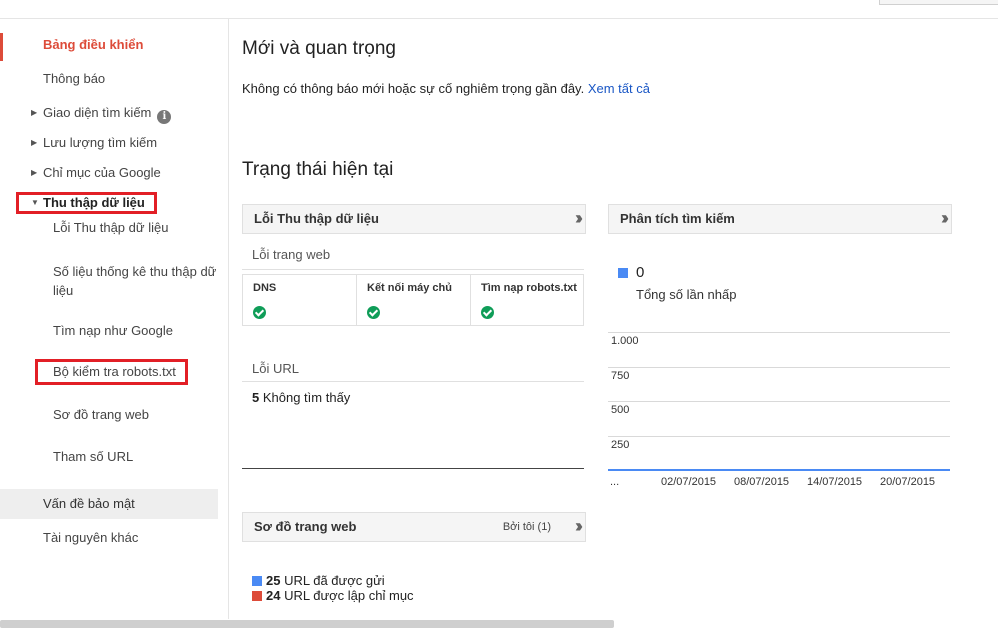 The height and width of the screenshot is (628, 998). Describe the element at coordinates (74, 78) in the screenshot. I see `sidebar-item-messages: Thông báo` at that location.